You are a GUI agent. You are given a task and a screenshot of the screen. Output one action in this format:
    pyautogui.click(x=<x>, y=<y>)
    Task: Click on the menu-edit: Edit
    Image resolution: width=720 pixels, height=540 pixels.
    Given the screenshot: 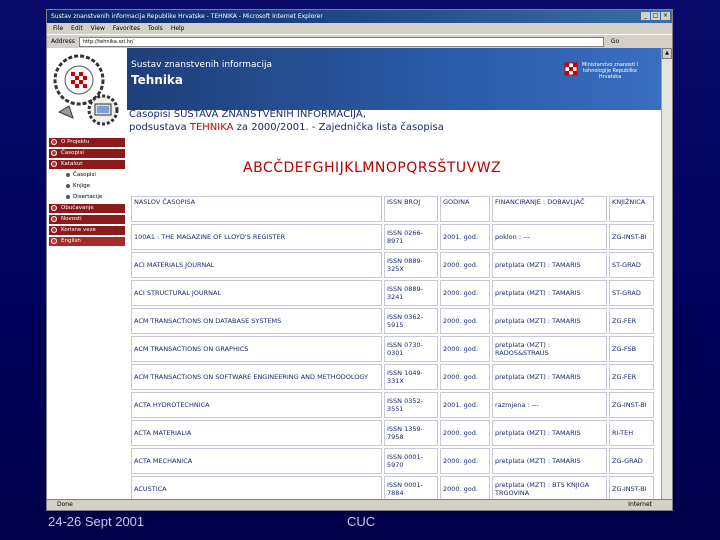 What is the action you would take?
    pyautogui.click(x=77, y=28)
    